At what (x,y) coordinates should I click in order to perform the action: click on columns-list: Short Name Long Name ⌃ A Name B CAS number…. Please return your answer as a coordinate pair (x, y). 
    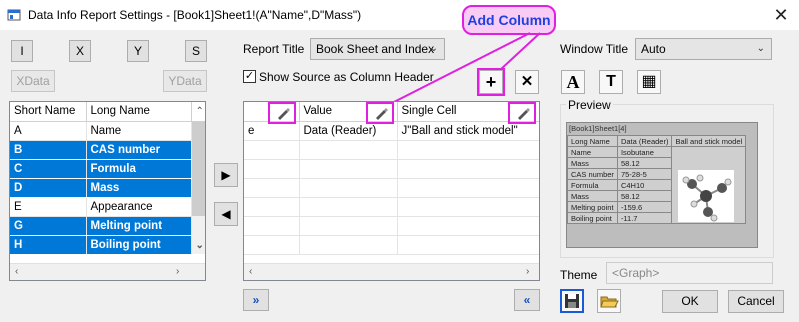
    Looking at the image, I should click on (107, 191).